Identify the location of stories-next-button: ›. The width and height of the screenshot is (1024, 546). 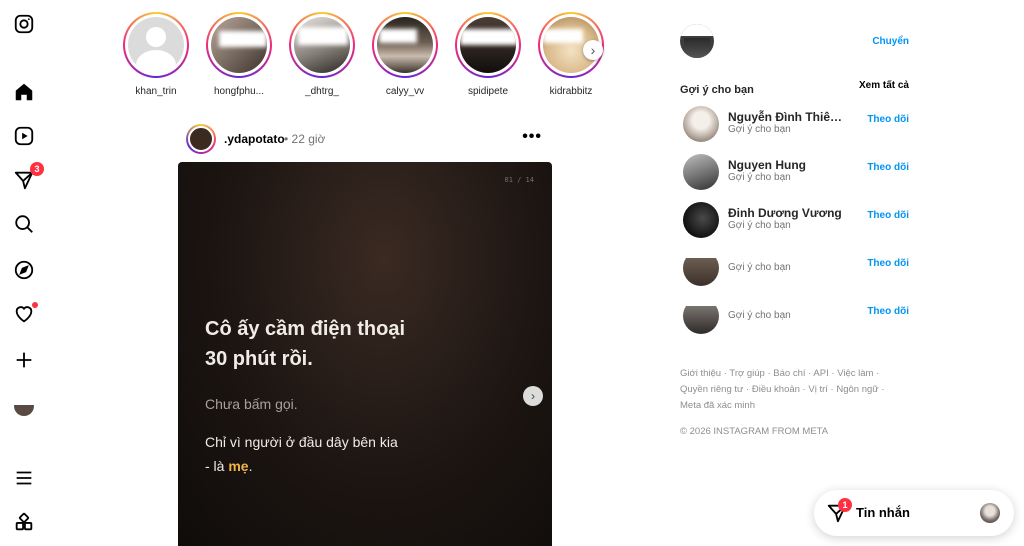
(593, 50).